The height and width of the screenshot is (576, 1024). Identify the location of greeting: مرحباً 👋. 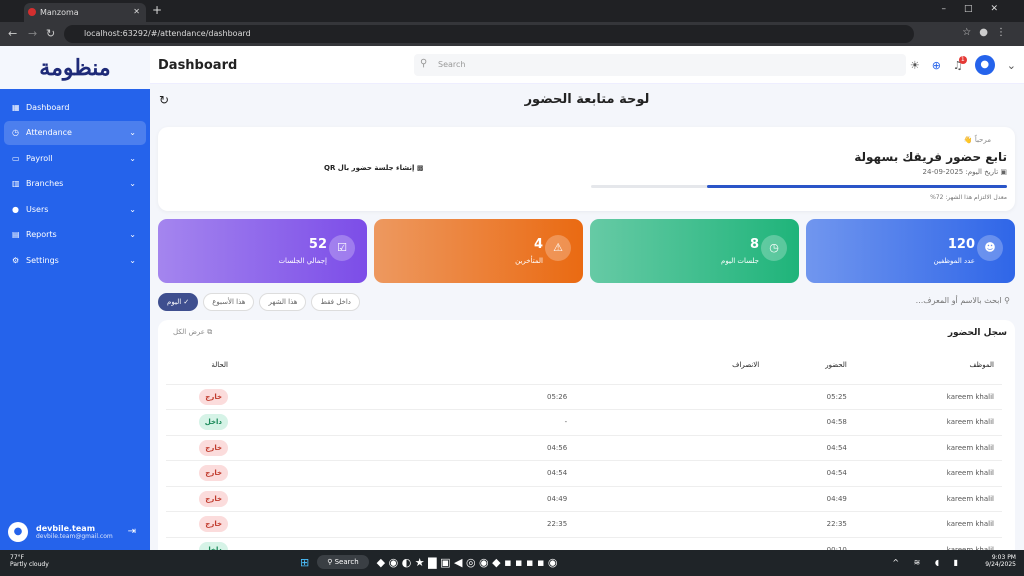
(977, 140).